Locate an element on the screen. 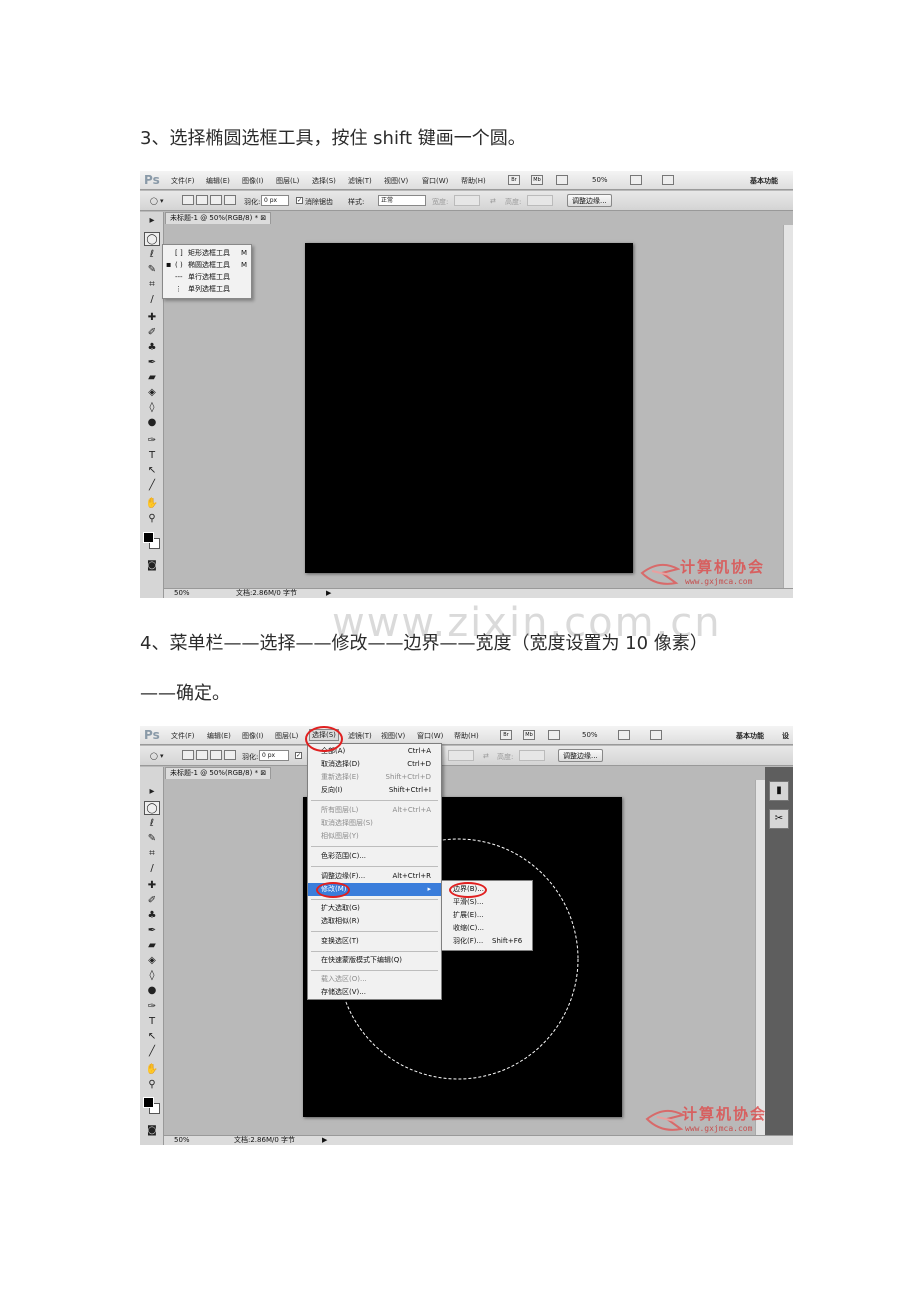  menu-item-grow: 扩大选取(G) is located at coordinates (374, 908).